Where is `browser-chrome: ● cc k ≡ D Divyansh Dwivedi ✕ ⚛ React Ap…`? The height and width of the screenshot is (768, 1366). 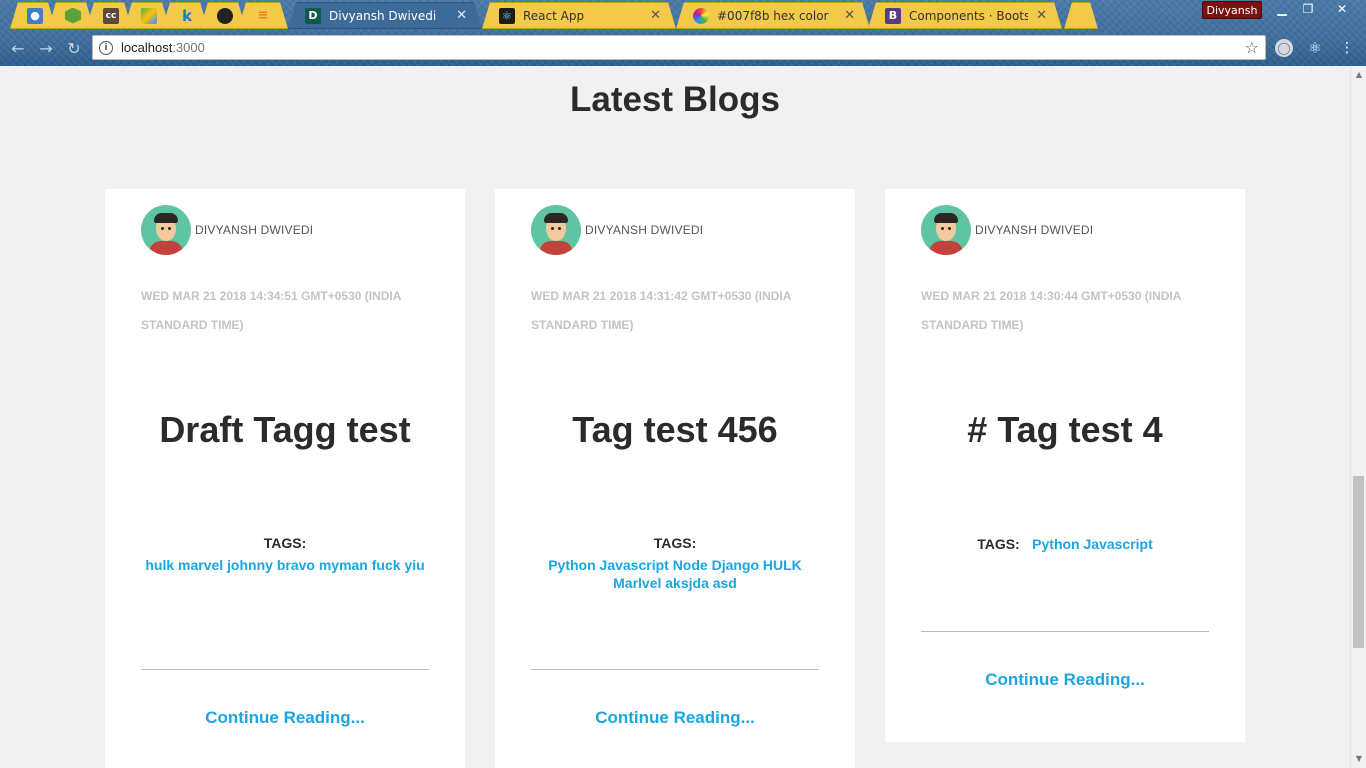 browser-chrome: ● cc k ≡ D Divyansh Dwivedi ✕ ⚛ React Ap… is located at coordinates (683, 33).